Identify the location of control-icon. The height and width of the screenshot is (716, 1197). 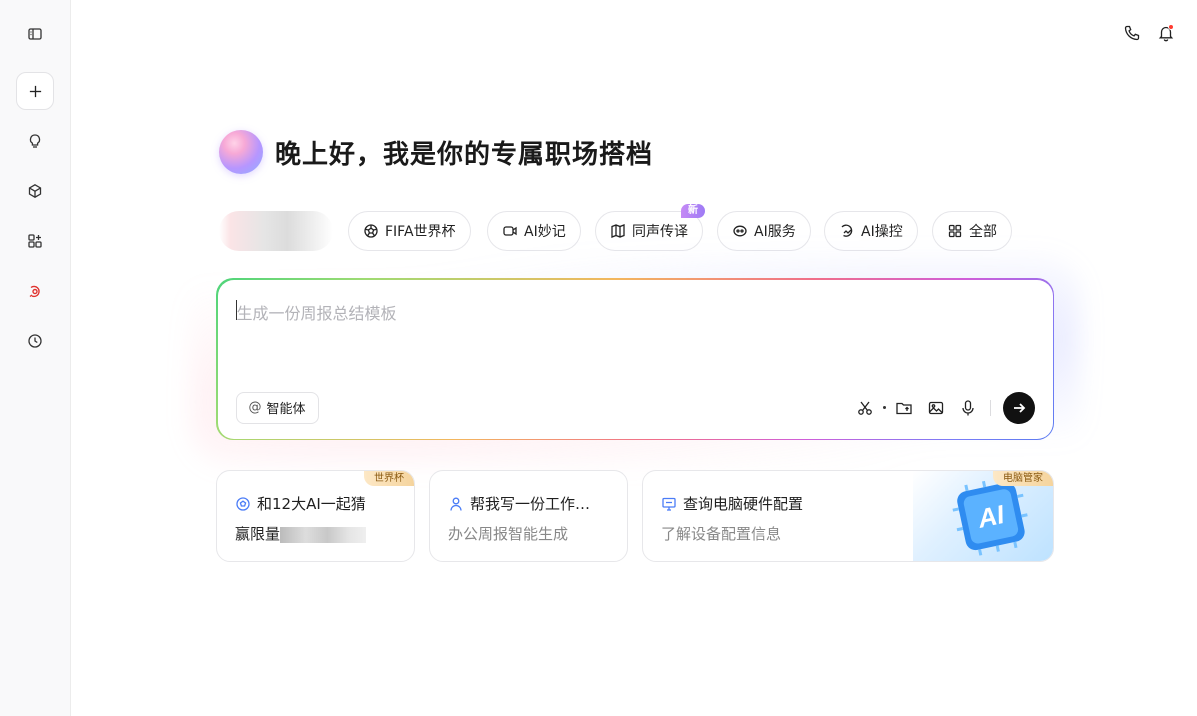
(847, 230).